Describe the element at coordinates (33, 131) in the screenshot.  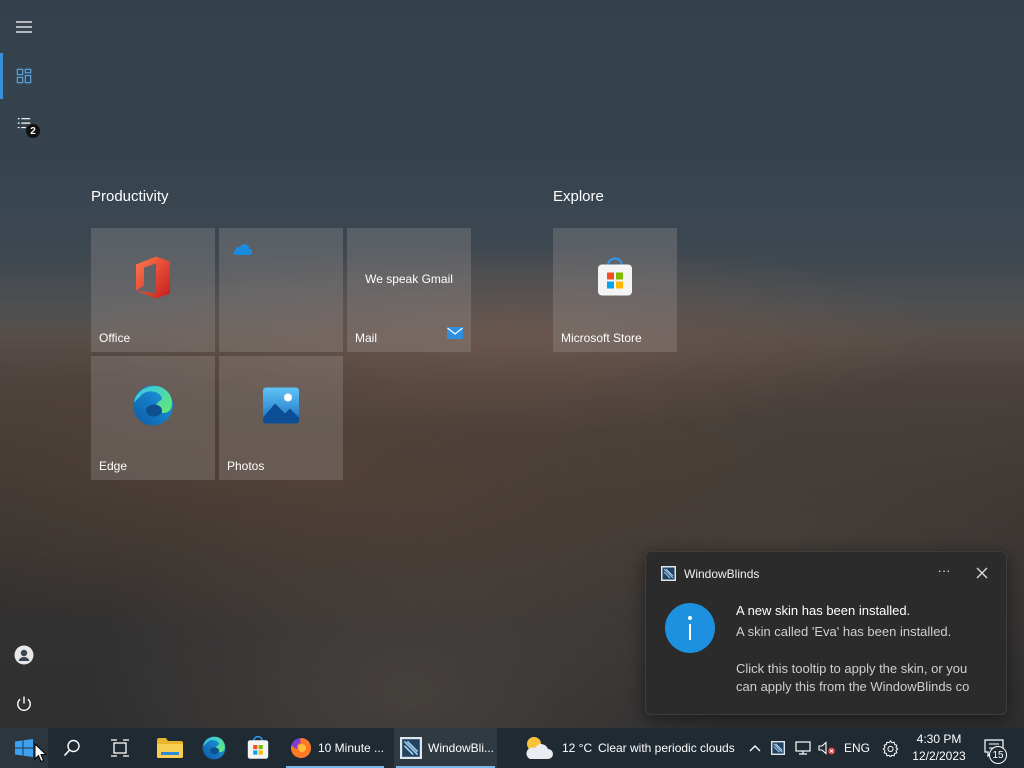
I see `all-apps-badge: 2` at that location.